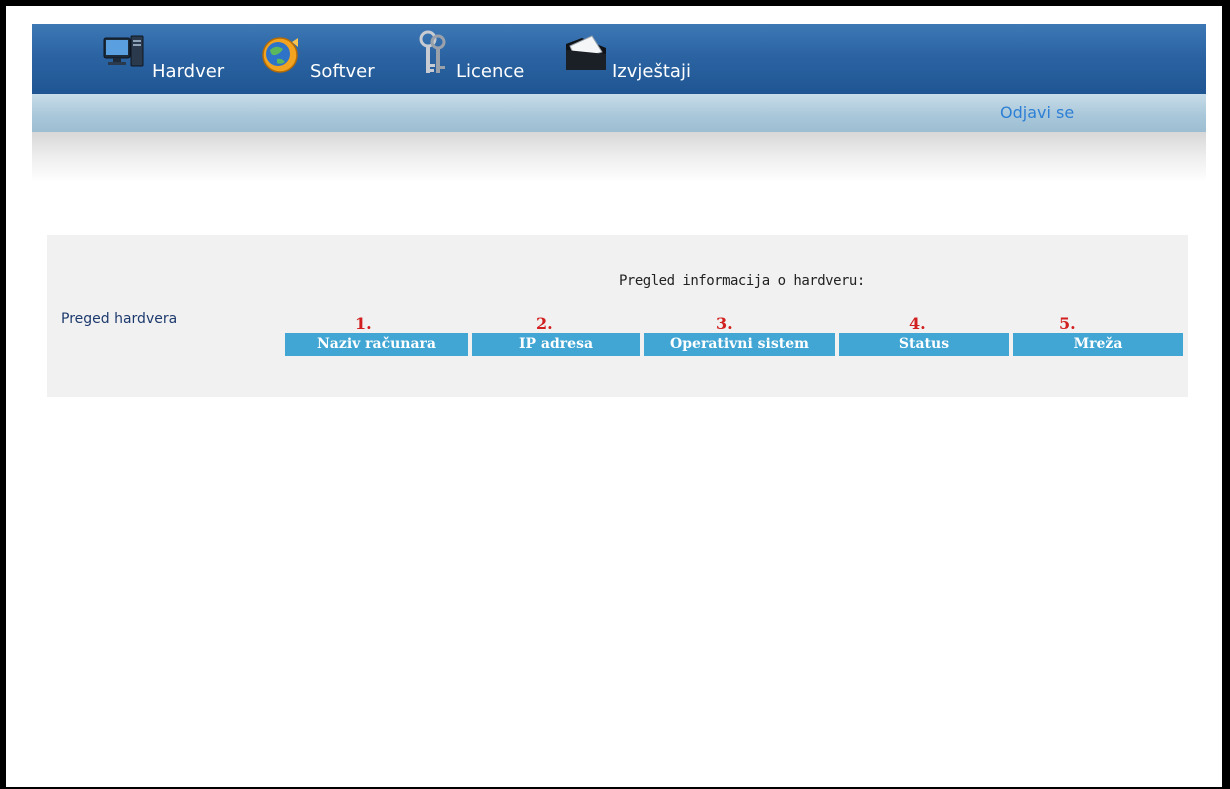 The height and width of the screenshot is (789, 1230). Describe the element at coordinates (1098, 344) in the screenshot. I see `column-header-network: Mreža` at that location.